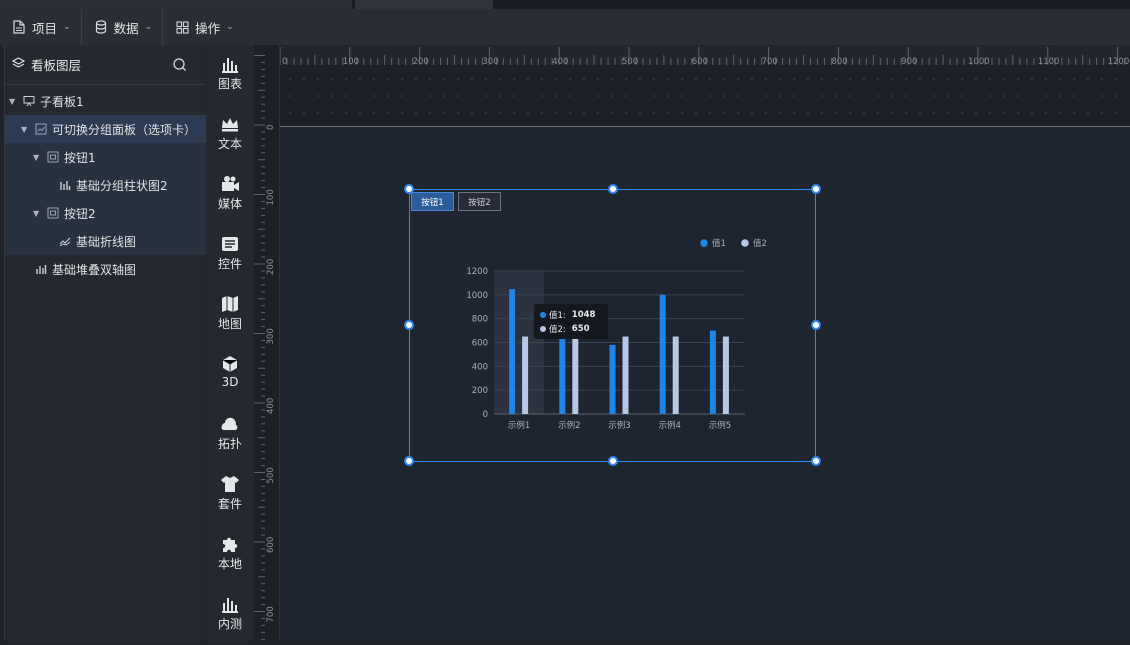 The image size is (1130, 645). I want to click on palette-media: 媒体, so click(230, 195).